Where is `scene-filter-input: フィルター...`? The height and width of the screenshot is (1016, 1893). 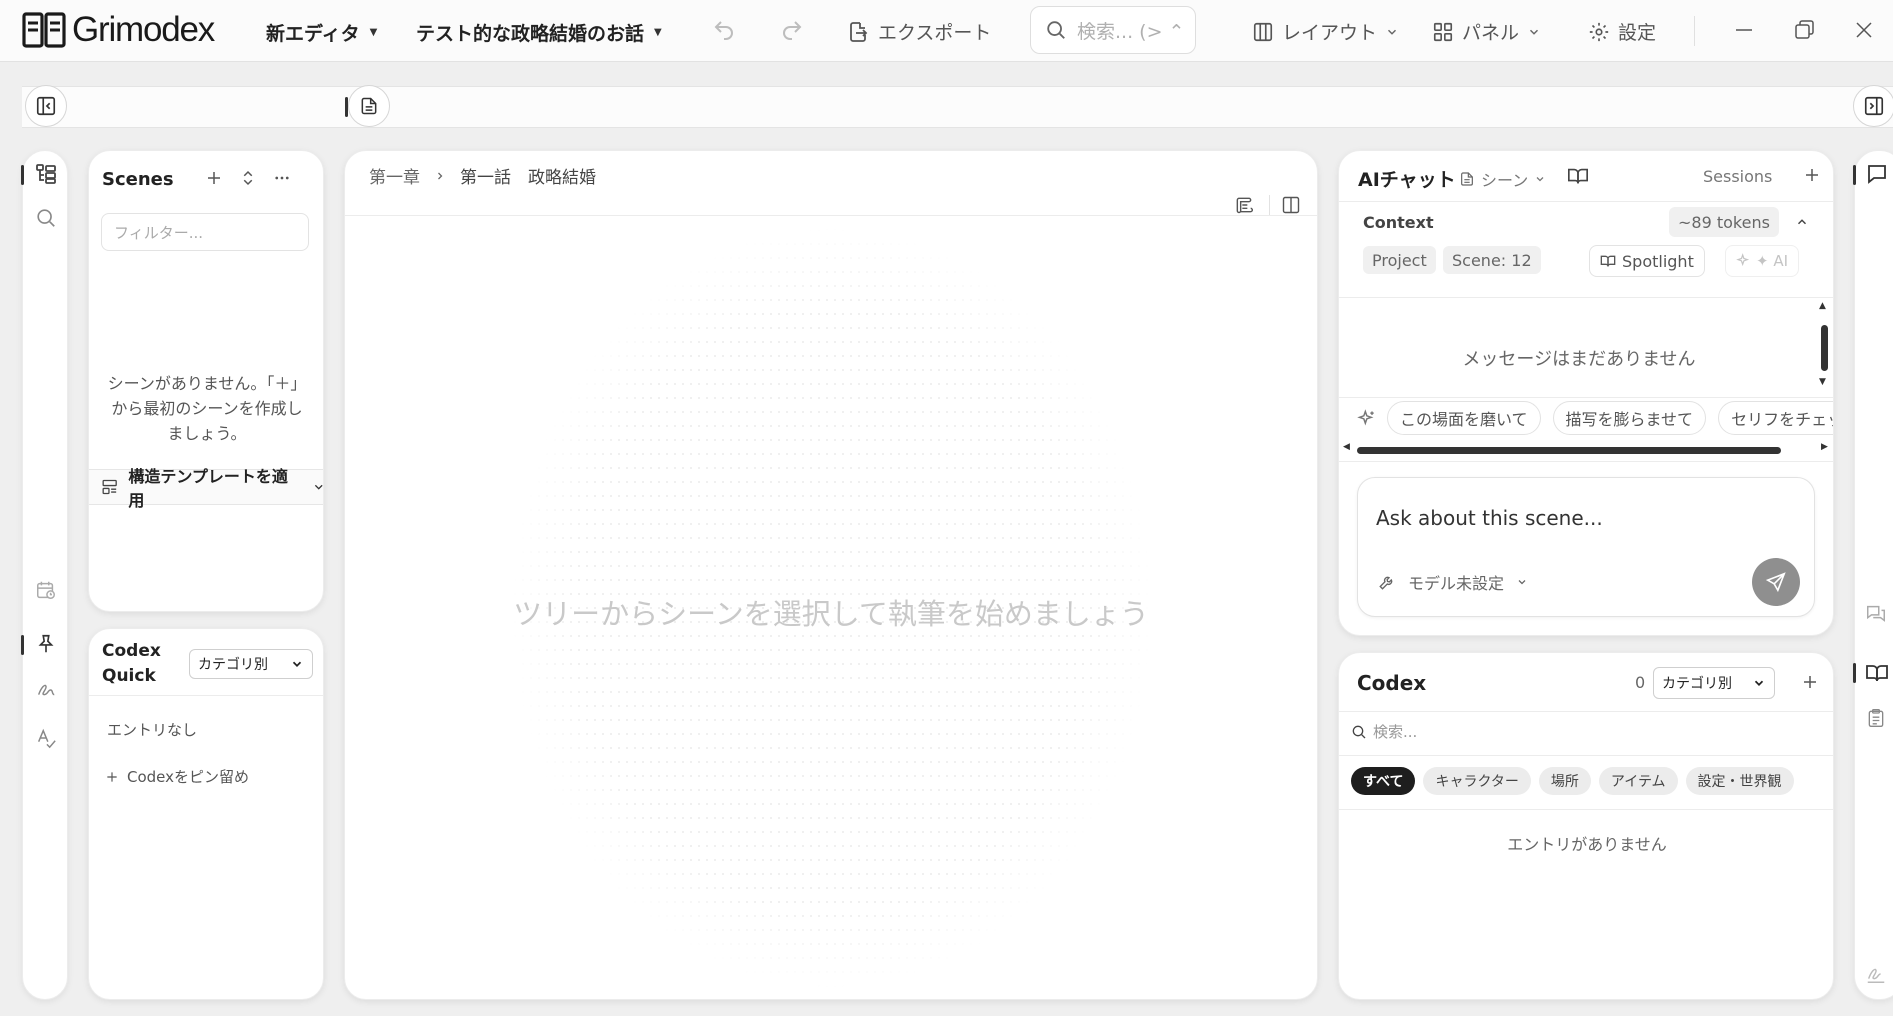
scene-filter-input: フィルター... is located at coordinates (205, 232).